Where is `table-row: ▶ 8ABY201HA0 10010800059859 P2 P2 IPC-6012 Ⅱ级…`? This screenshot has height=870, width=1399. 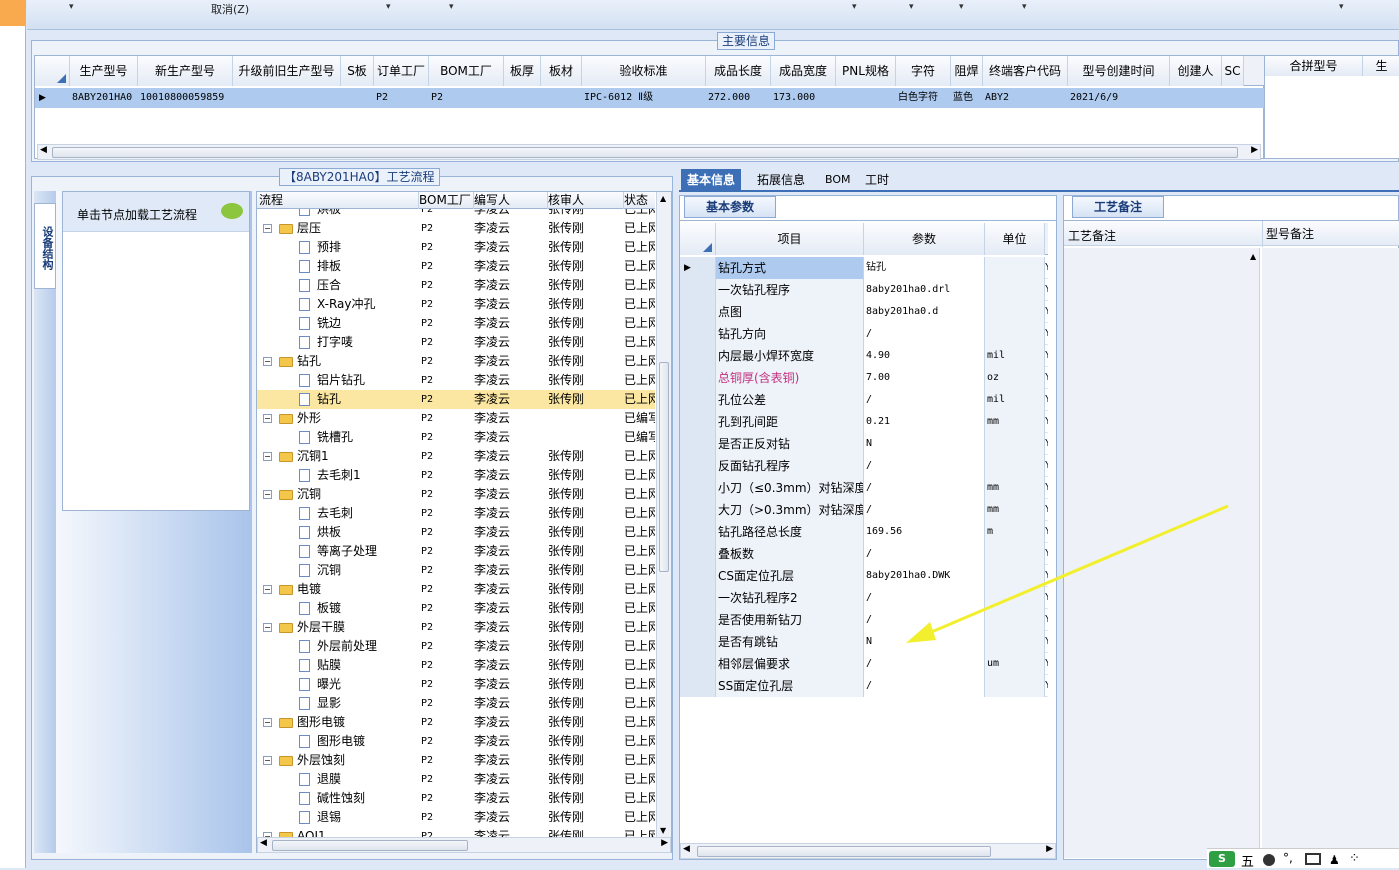 table-row: ▶ 8ABY201HA0 10010800059859 P2 P2 IPC-6012 Ⅱ级… is located at coordinates (650, 98).